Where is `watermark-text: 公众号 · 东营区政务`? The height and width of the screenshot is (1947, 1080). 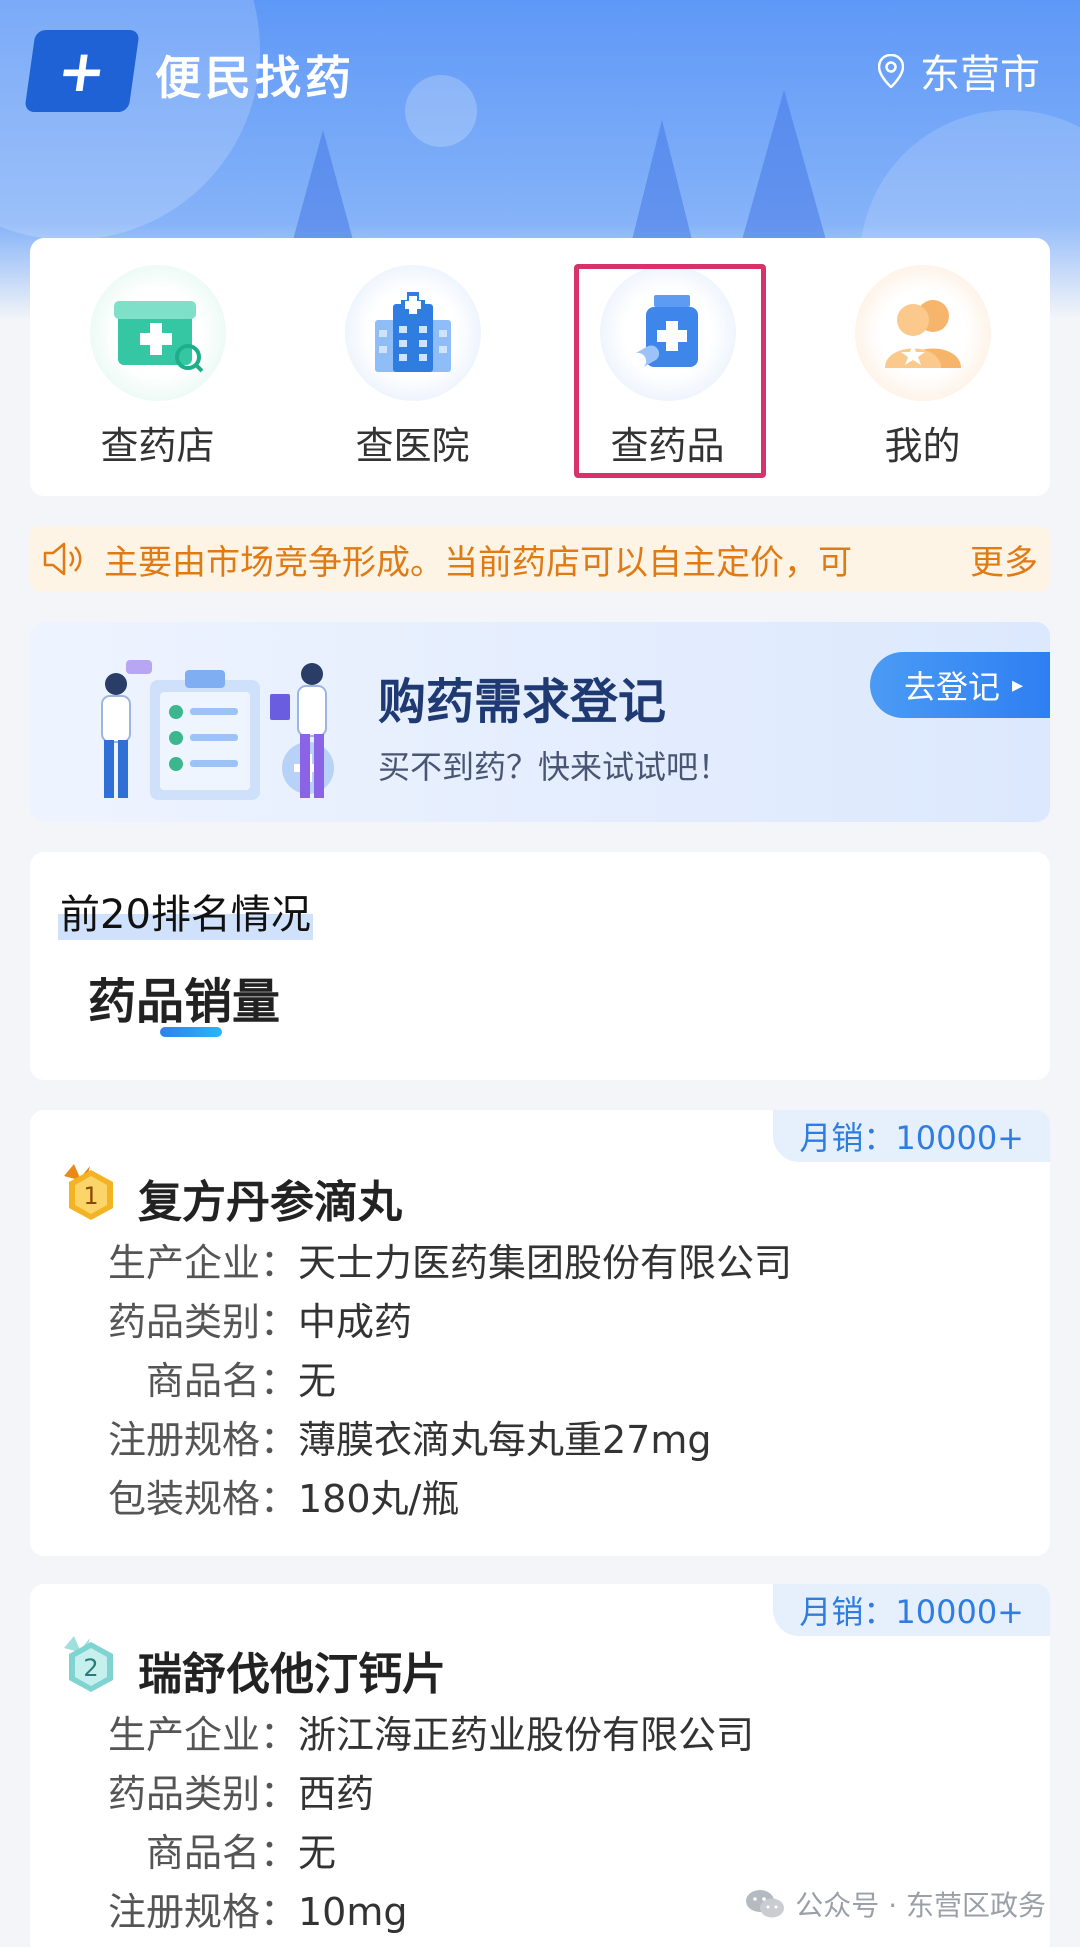
watermark-text: 公众号 · 东营区政务 is located at coordinates (920, 1905).